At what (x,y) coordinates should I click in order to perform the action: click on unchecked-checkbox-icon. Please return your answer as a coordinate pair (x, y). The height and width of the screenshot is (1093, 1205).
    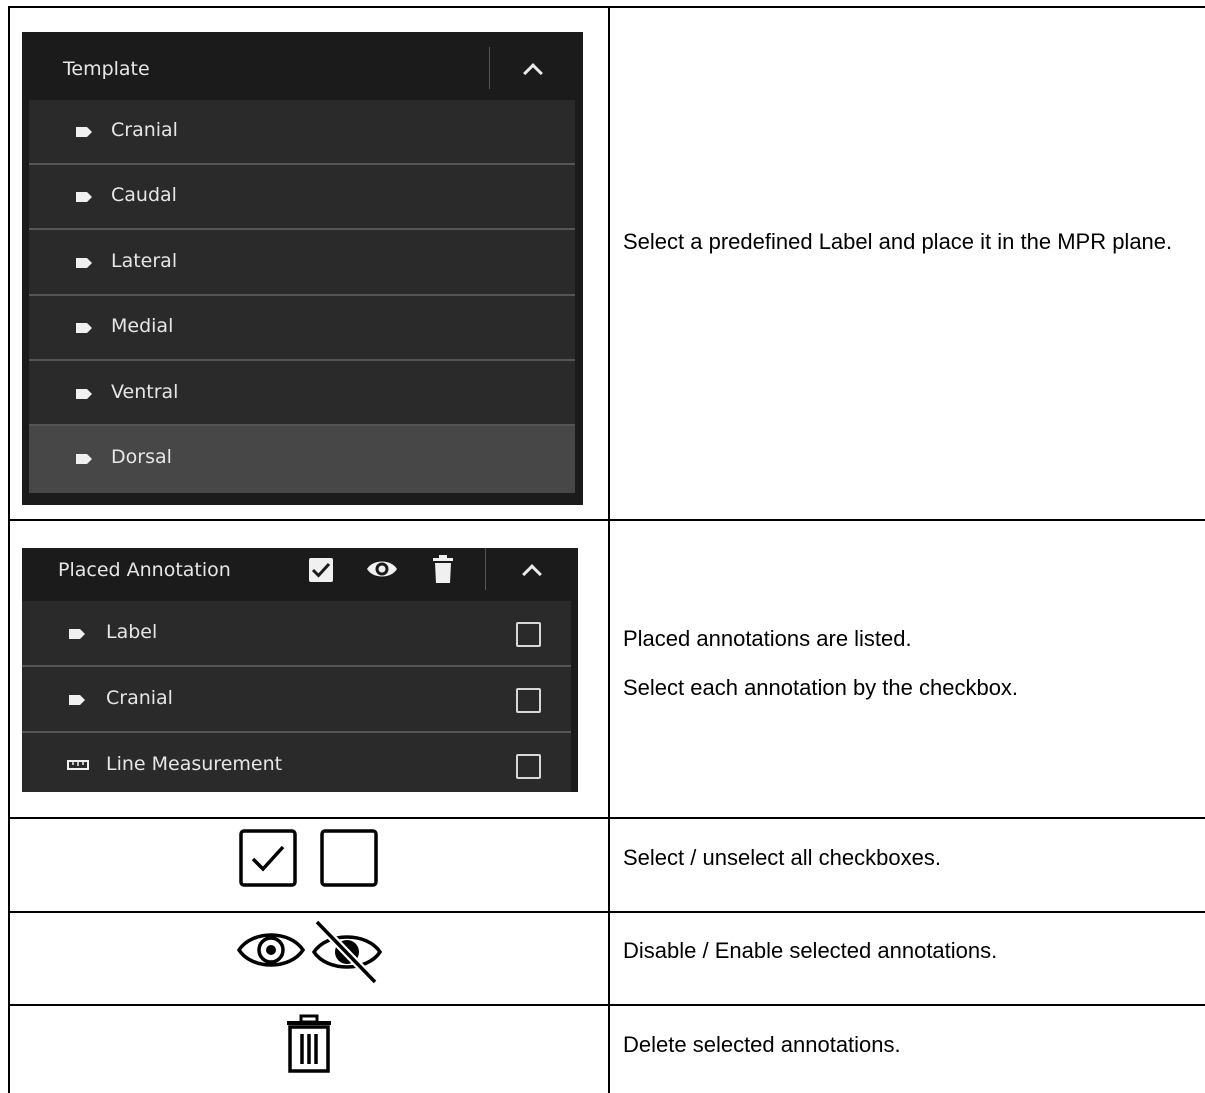
    Looking at the image, I should click on (349, 860).